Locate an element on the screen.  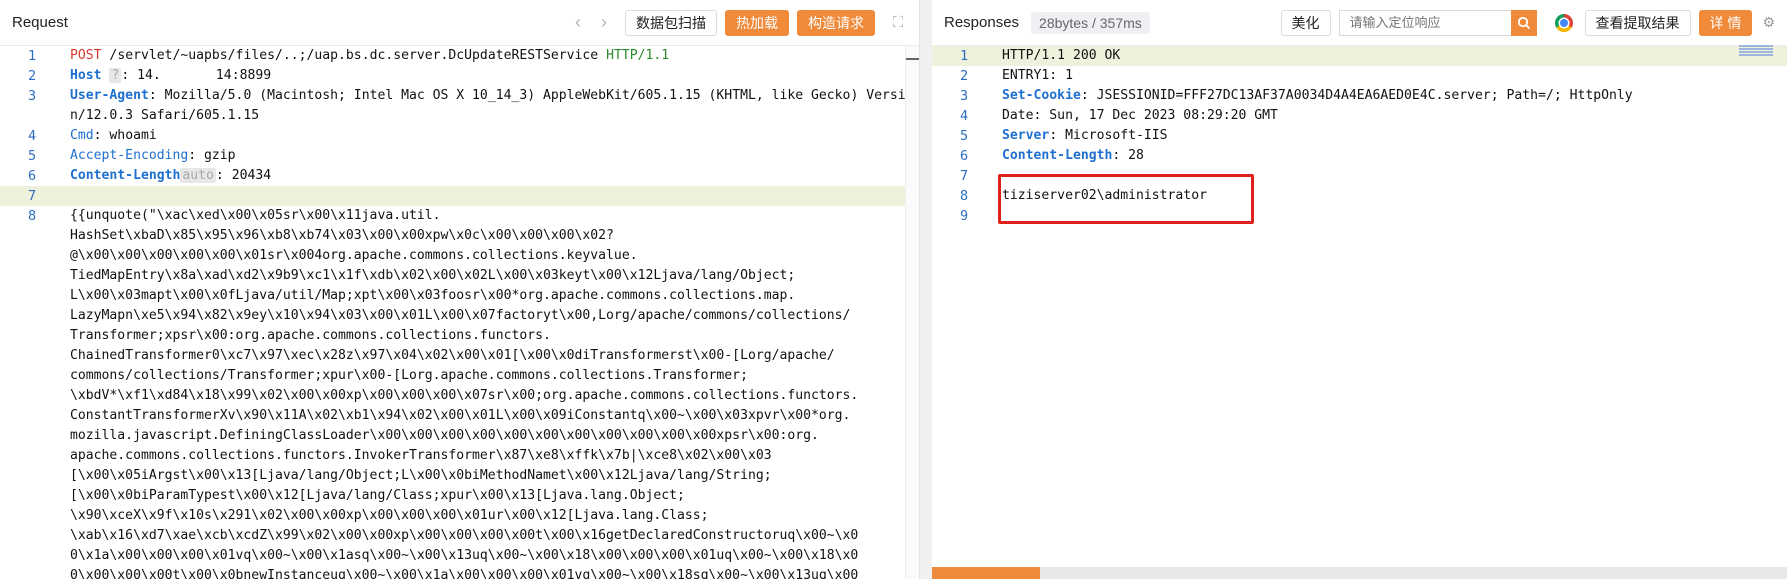
beautify-button: 美化 is located at coordinates (1305, 22).